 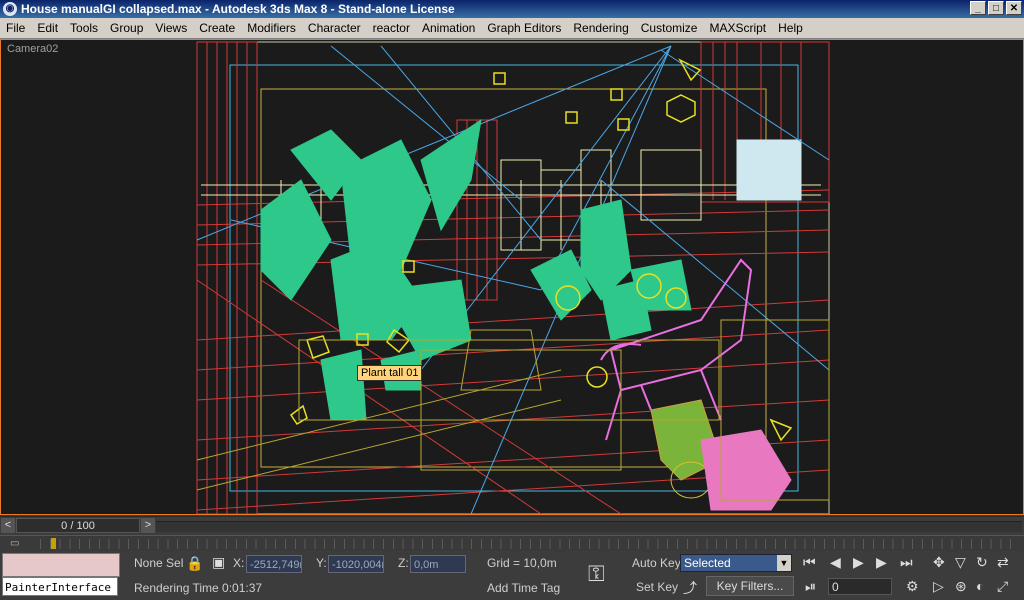 What do you see at coordinates (194, 563) in the screenshot?
I see `lock-selection-icon: 🔒` at bounding box center [194, 563].